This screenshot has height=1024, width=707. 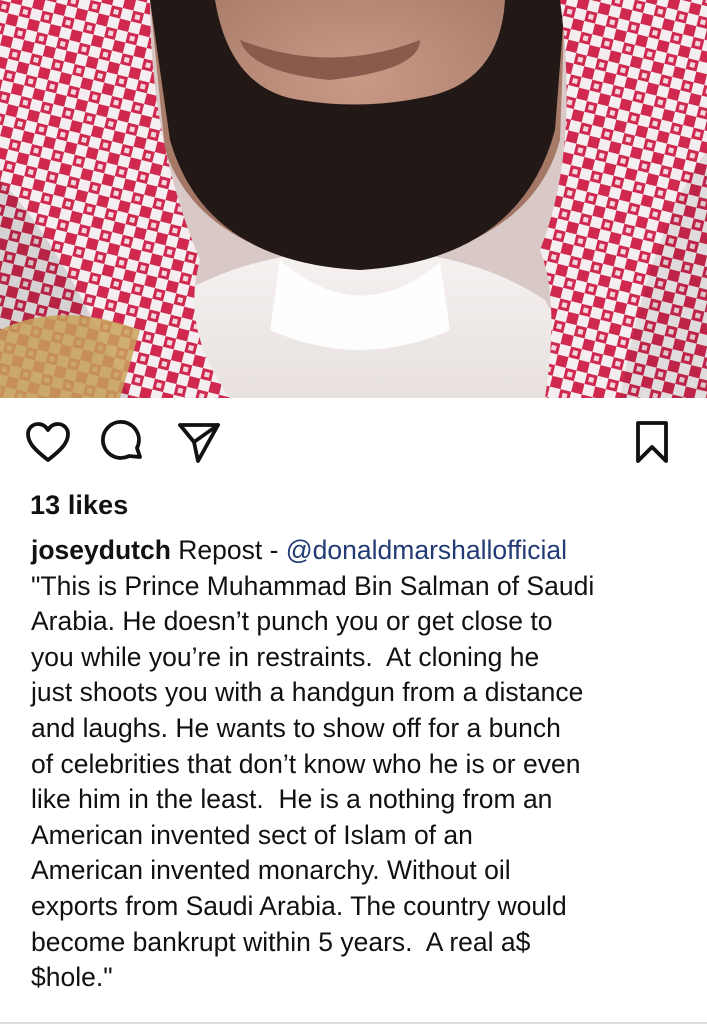 What do you see at coordinates (101, 550) in the screenshot?
I see `caption-username: joseydutch` at bounding box center [101, 550].